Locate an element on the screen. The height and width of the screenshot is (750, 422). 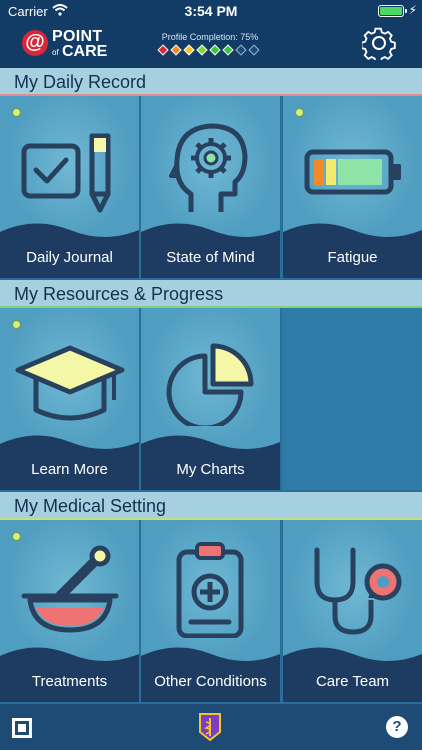
charging-icon: ⚡ is located at coordinates (412, 10).